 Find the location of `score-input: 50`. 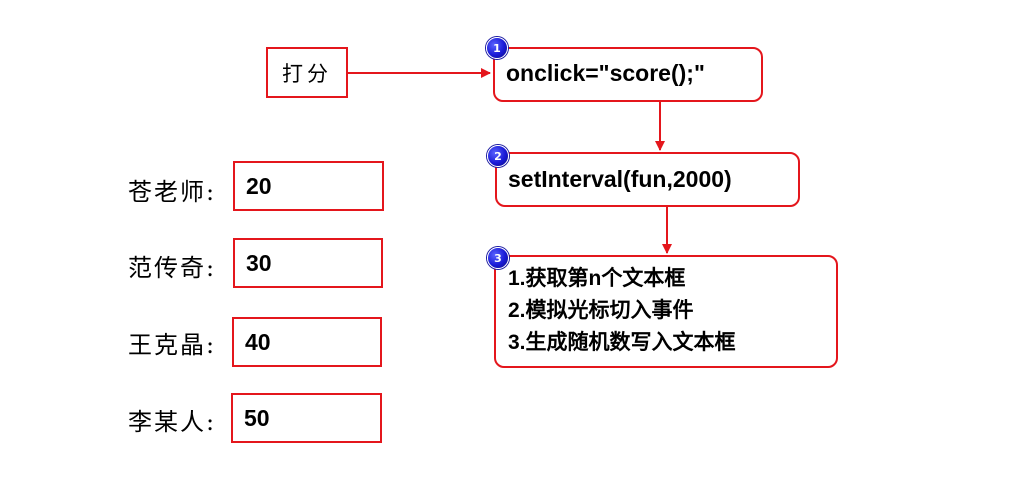

score-input: 50 is located at coordinates (306, 418).